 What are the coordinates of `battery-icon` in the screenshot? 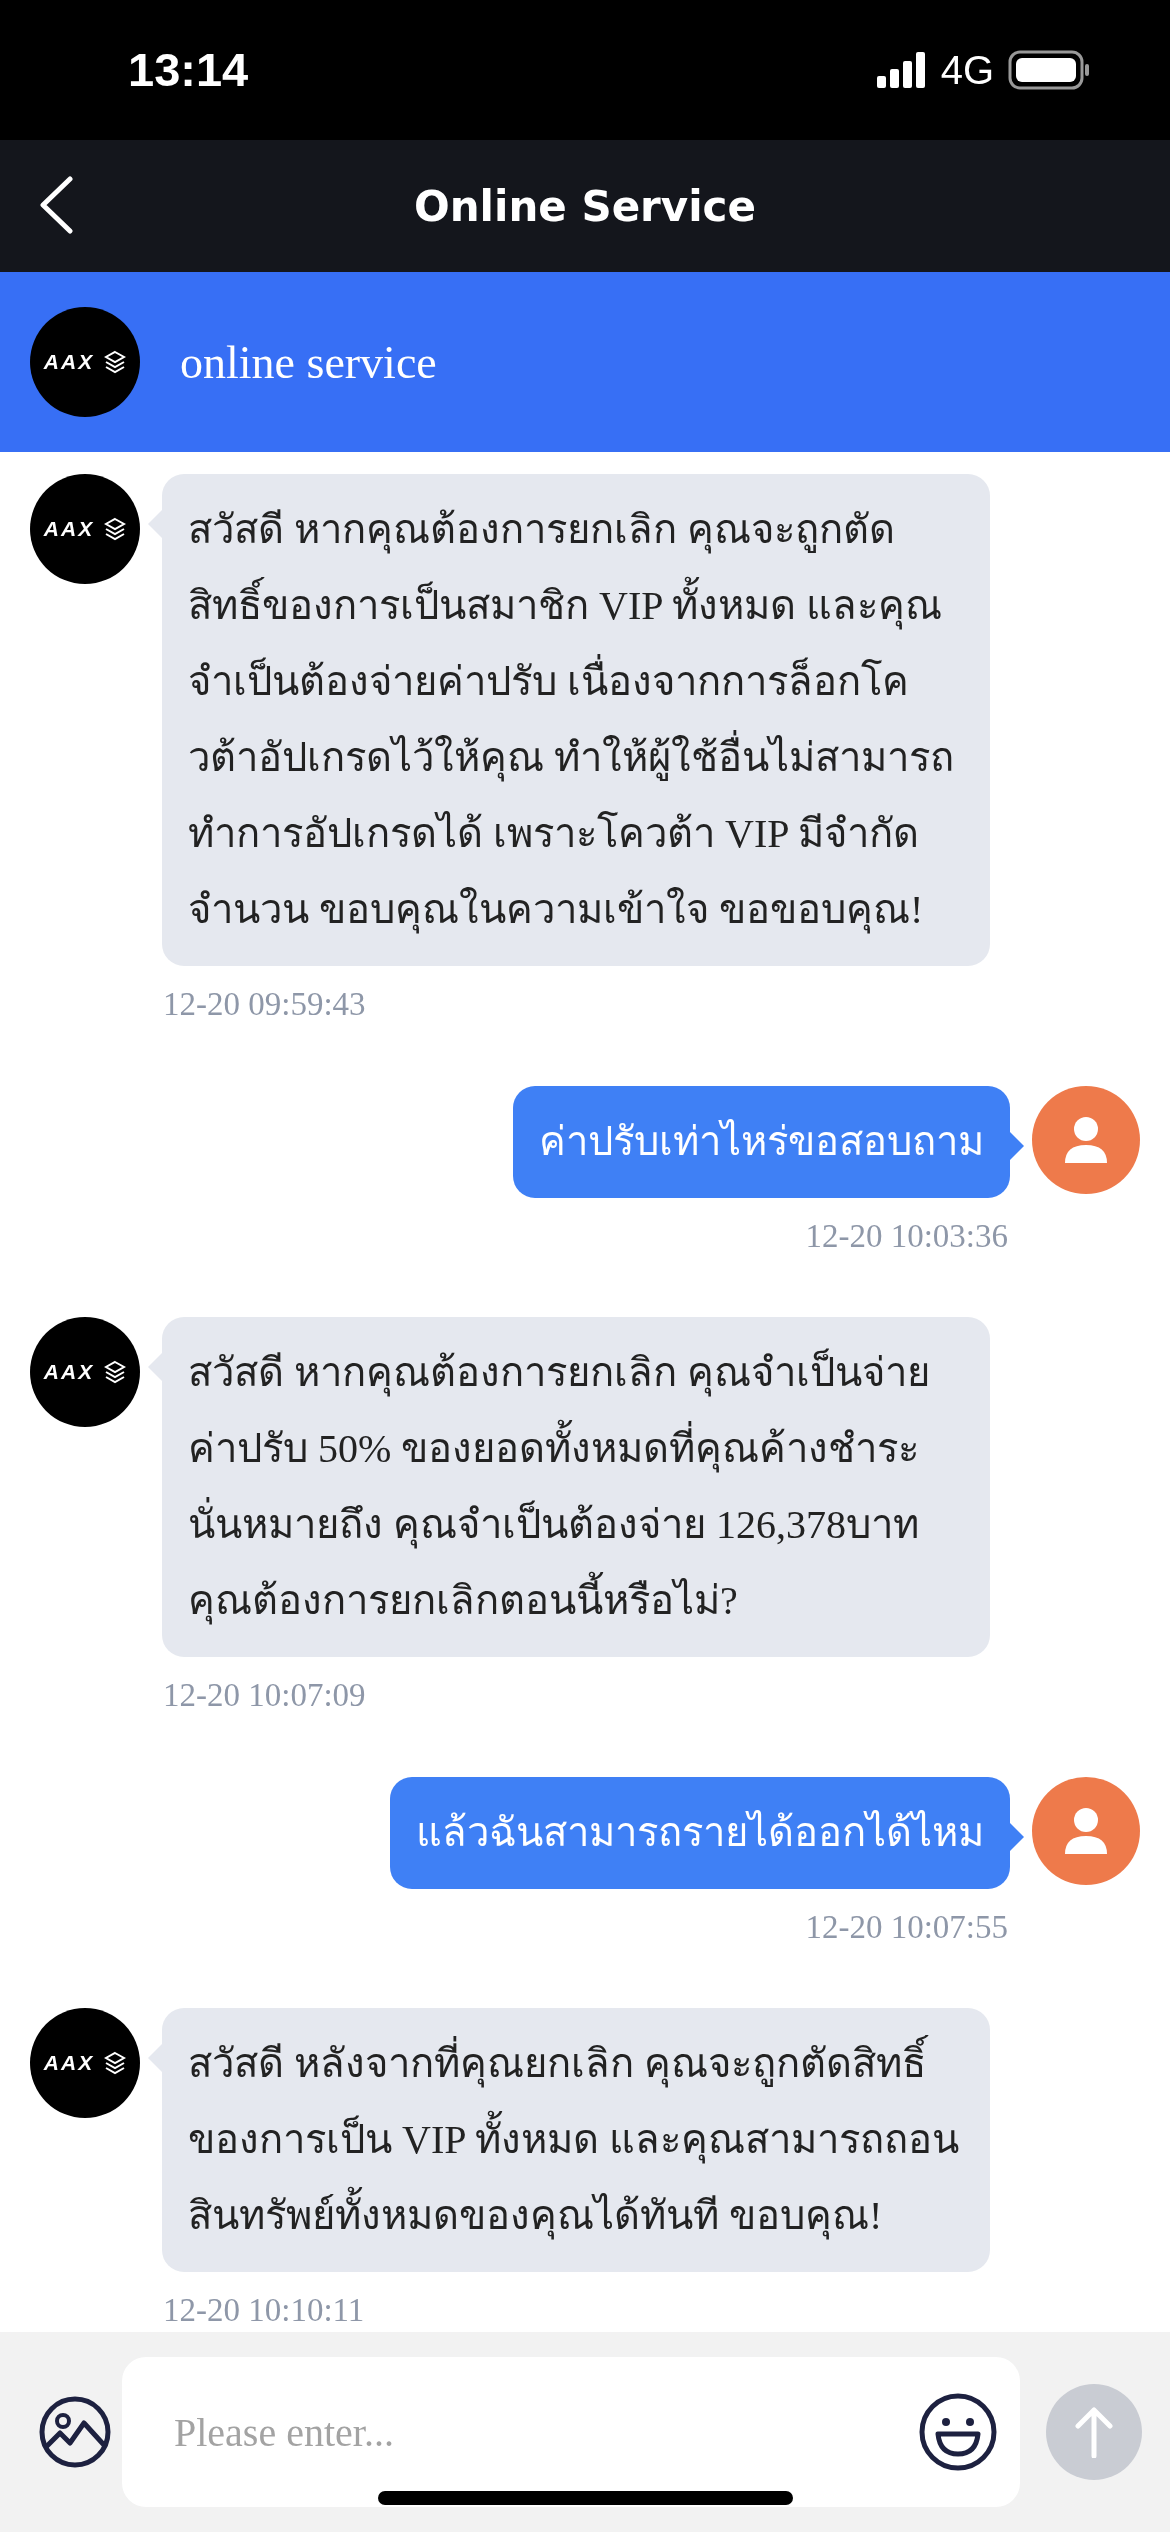 It's located at (1049, 70).